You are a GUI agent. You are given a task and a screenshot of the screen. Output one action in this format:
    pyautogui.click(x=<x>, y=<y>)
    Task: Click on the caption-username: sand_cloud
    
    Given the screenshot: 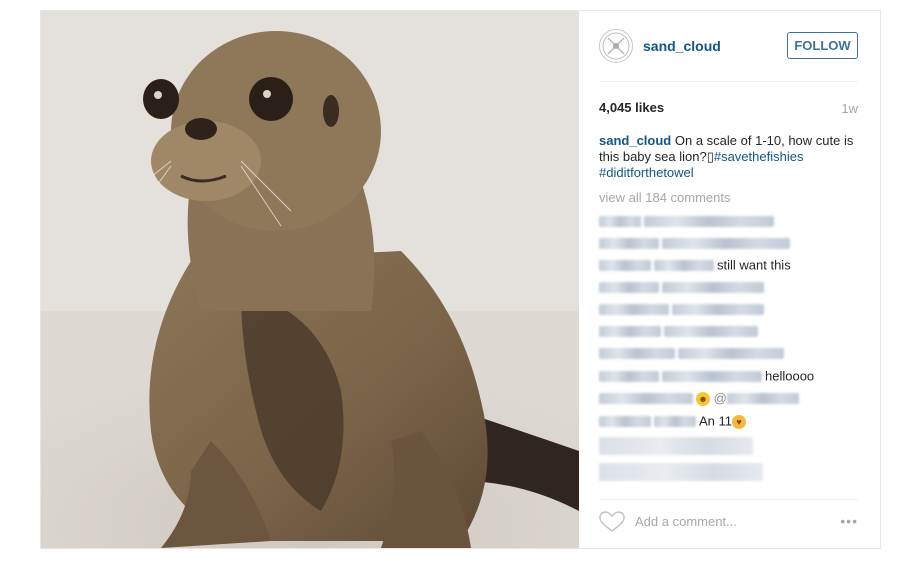 What is the action you would take?
    pyautogui.click(x=635, y=140)
    